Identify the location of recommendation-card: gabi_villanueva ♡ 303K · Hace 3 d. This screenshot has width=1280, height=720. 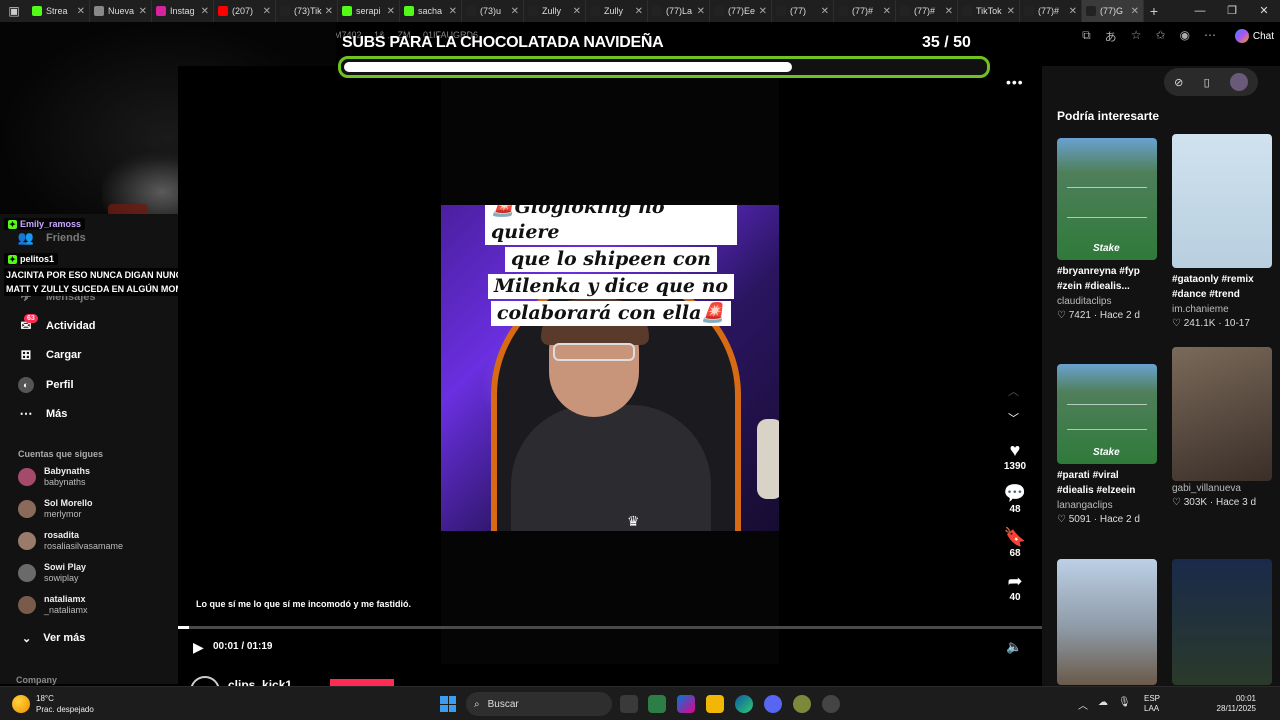
(1222, 428).